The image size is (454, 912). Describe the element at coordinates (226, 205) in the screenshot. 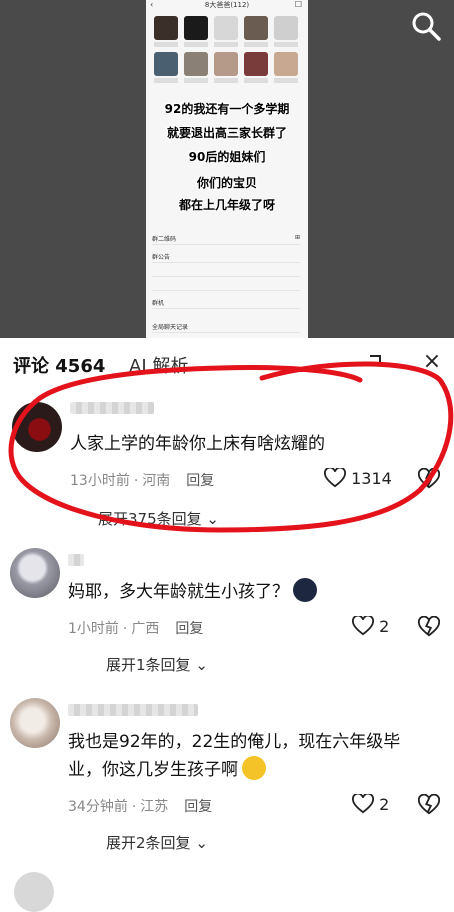

I see `video-caption-line: 都在上几年级了呀` at that location.